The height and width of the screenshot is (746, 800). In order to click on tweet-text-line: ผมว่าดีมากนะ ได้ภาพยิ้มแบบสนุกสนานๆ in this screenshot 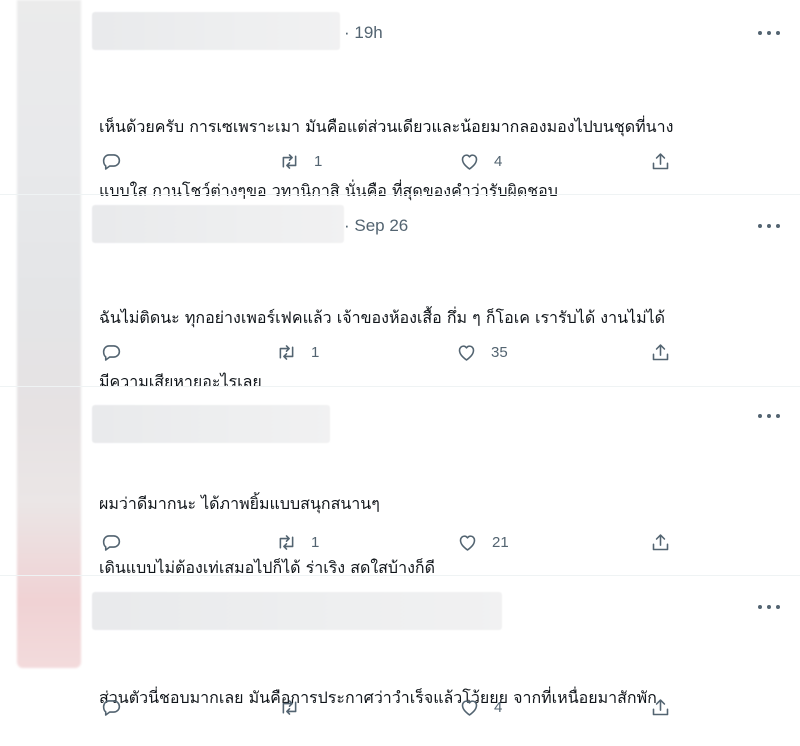, I will do `click(239, 503)`.